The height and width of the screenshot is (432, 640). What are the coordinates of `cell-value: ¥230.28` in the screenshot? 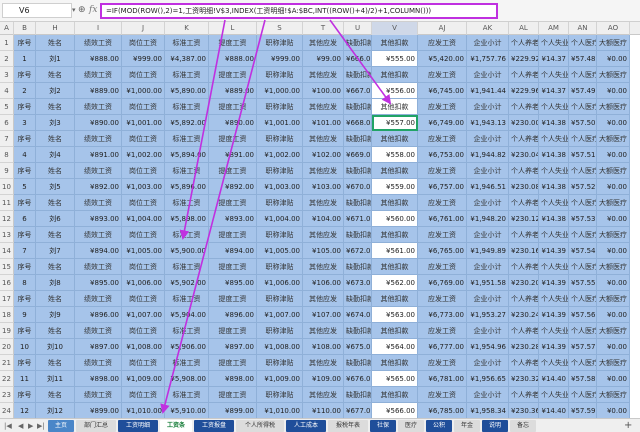 It's located at (524, 347).